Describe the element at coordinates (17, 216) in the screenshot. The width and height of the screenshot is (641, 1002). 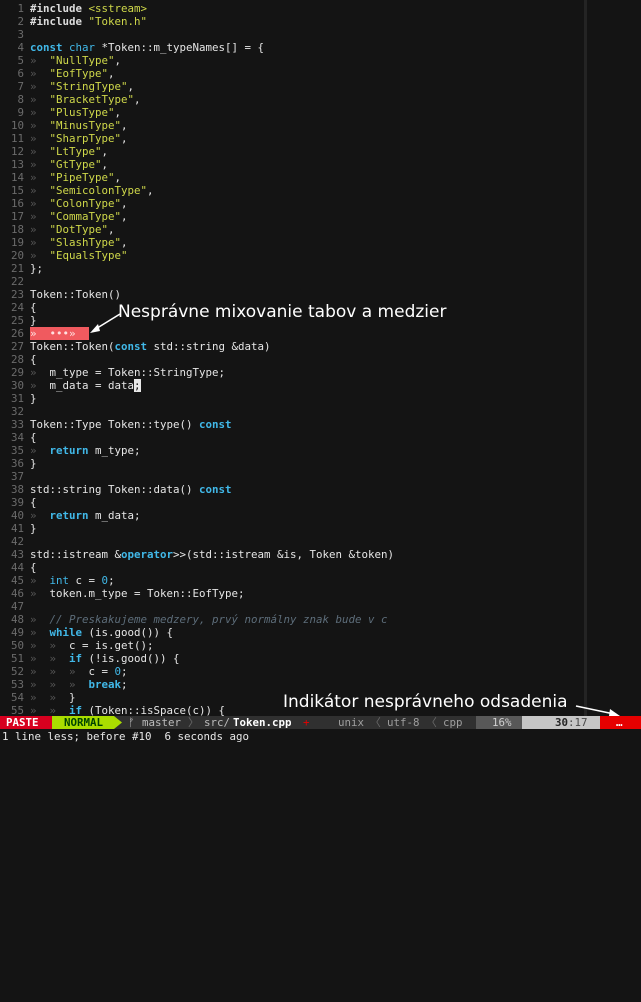
I see `line-number: 17` at that location.